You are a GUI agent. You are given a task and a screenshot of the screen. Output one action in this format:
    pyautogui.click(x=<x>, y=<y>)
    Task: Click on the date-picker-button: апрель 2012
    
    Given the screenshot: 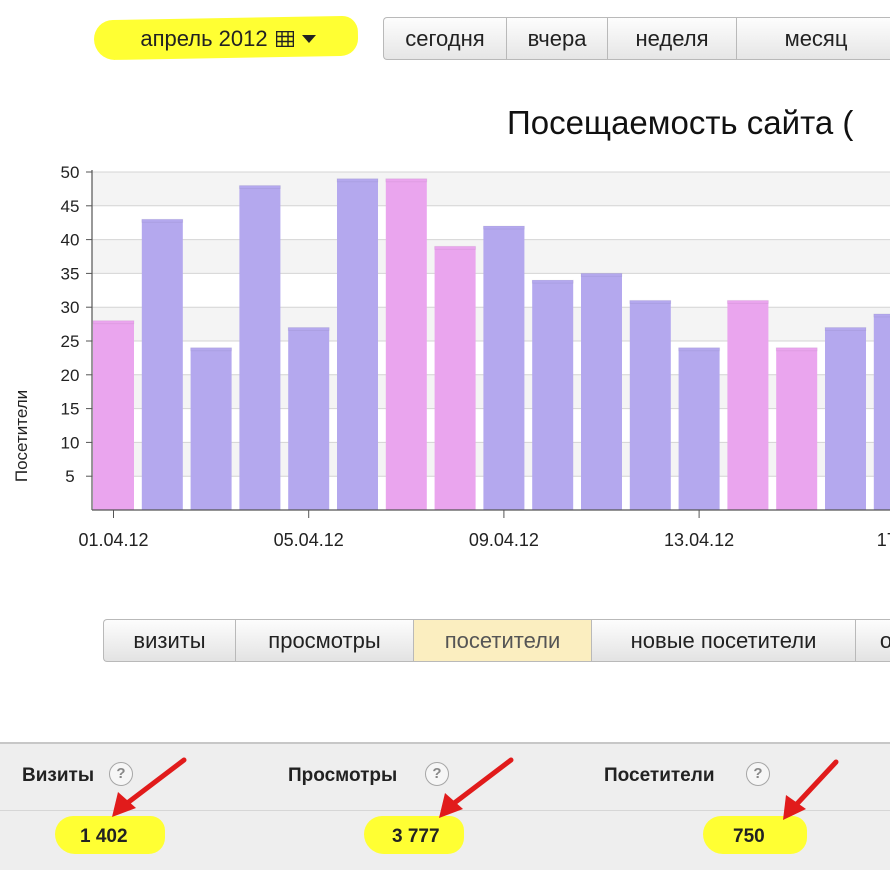 What is the action you would take?
    pyautogui.click(x=228, y=39)
    